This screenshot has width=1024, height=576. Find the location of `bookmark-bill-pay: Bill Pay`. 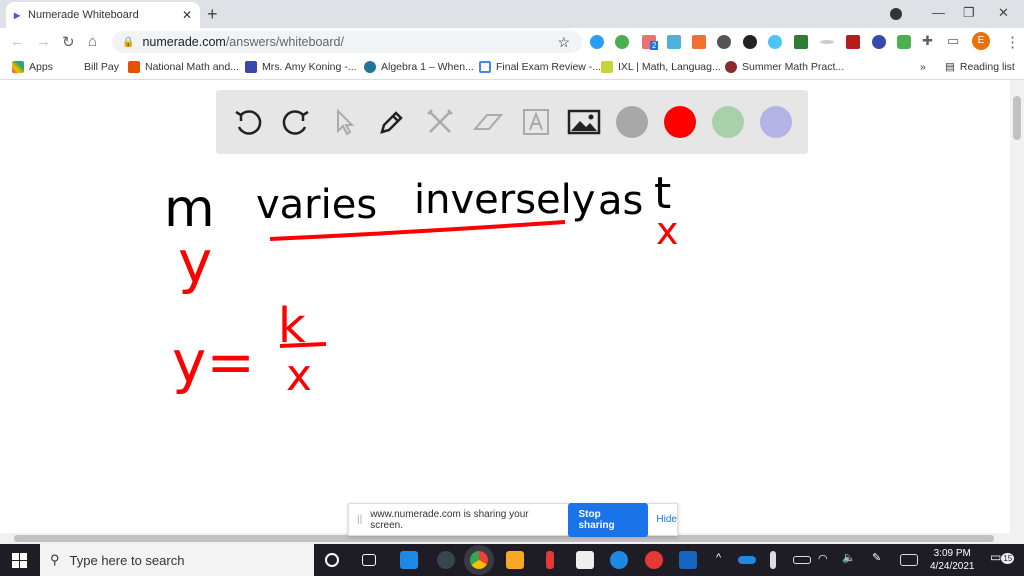

bookmark-bill-pay: Bill Pay is located at coordinates (101, 67).